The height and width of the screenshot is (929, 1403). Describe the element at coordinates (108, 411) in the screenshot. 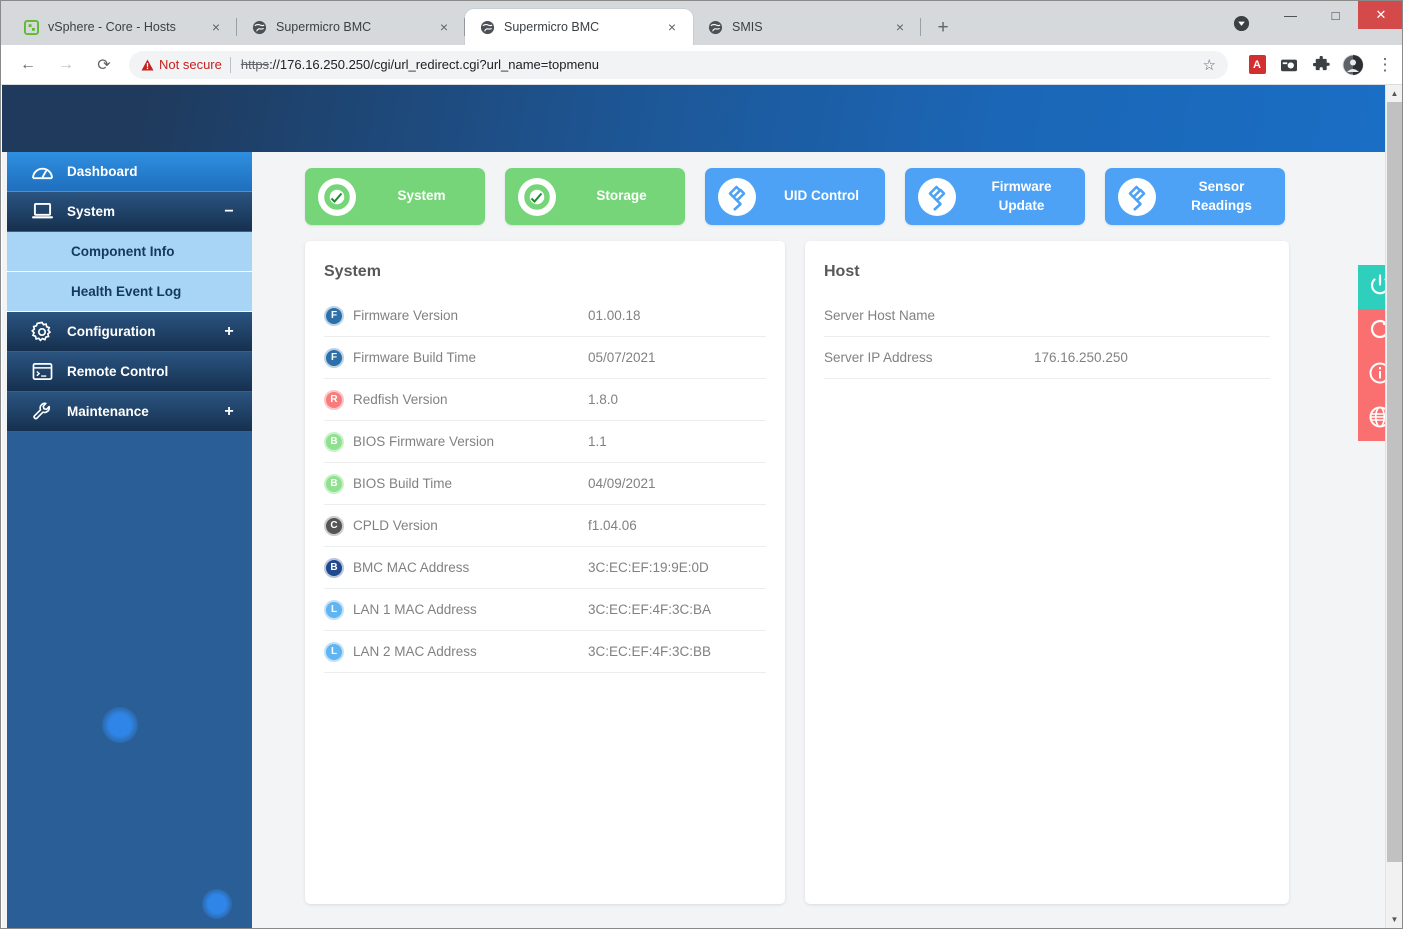

I see `sidebar-item-label: Maintenance` at that location.